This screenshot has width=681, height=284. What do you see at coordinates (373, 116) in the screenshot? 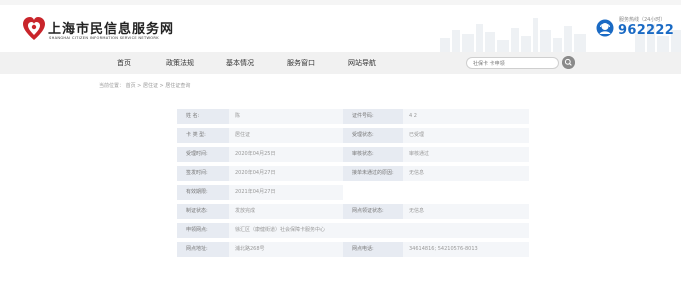
I see `id-number-label: 证件号码:` at bounding box center [373, 116].